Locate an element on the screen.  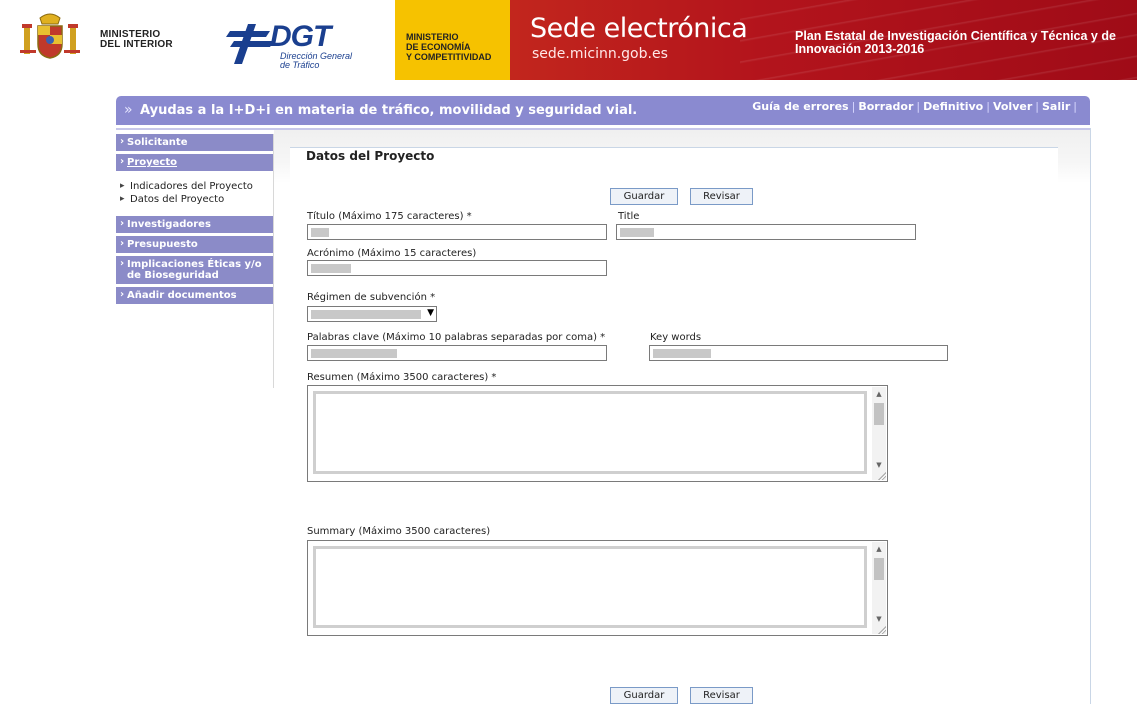
key-words-label: Key words is located at coordinates (676, 337).